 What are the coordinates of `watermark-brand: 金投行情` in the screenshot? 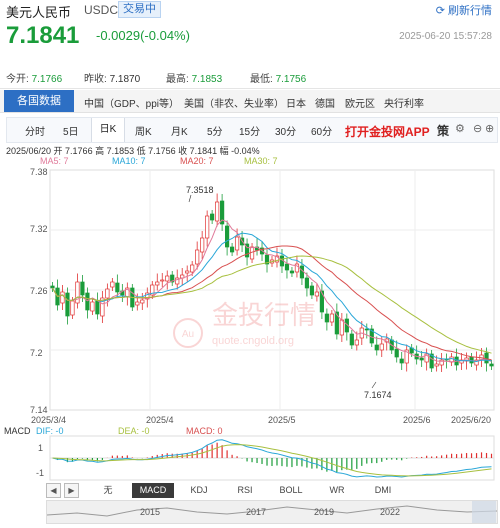 It's located at (264, 315).